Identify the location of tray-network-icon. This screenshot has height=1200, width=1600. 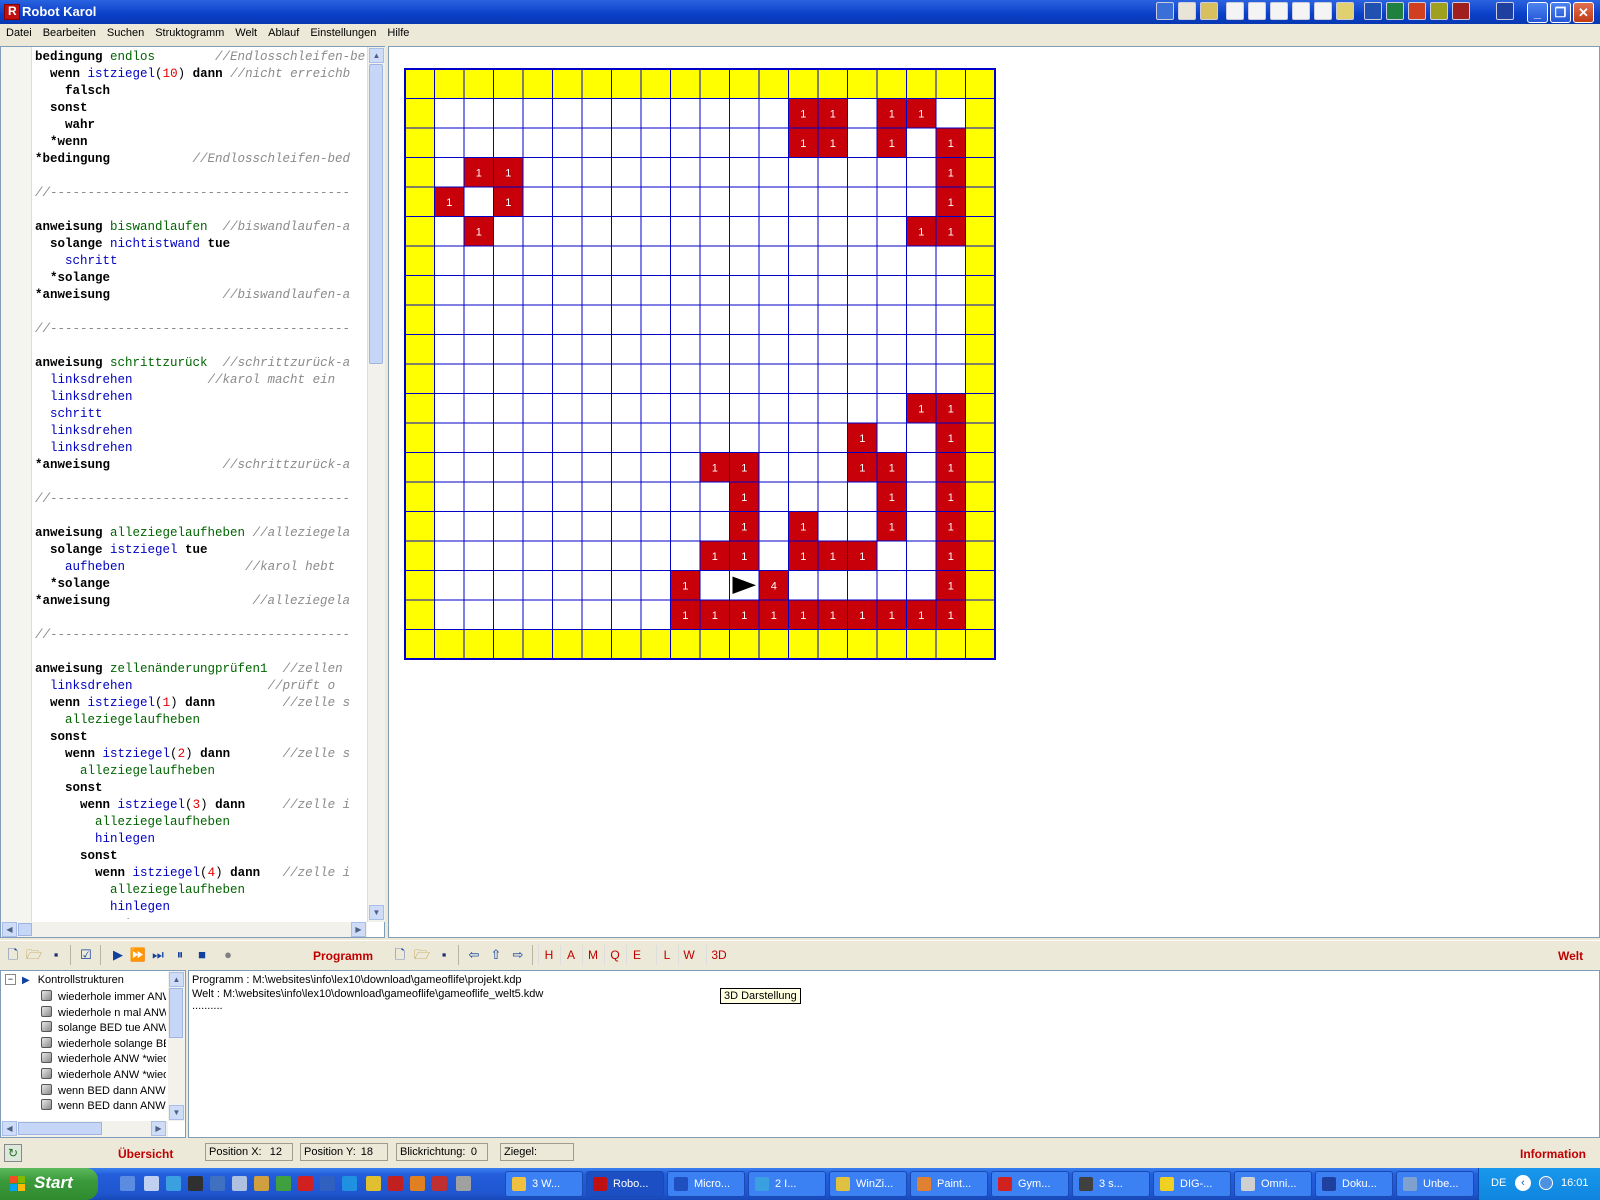
(1546, 1183).